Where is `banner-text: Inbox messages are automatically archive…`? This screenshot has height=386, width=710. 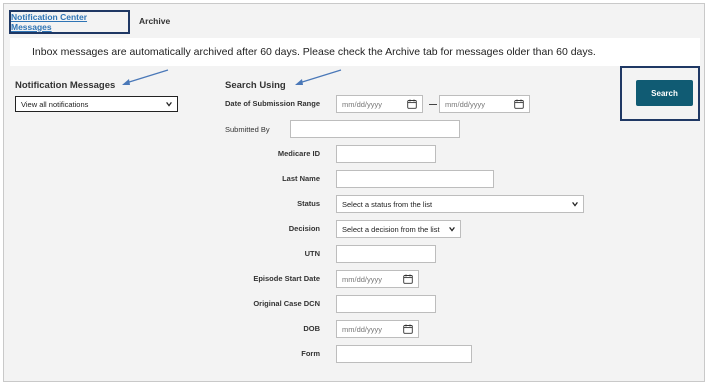 banner-text: Inbox messages are automatically archive… is located at coordinates (314, 52).